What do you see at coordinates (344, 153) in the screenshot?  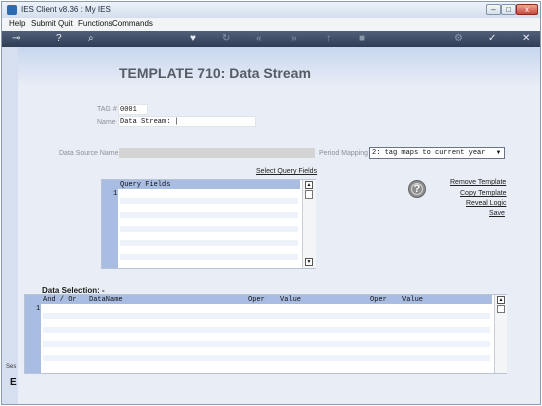 I see `period-mapping-label: Period Mapping` at bounding box center [344, 153].